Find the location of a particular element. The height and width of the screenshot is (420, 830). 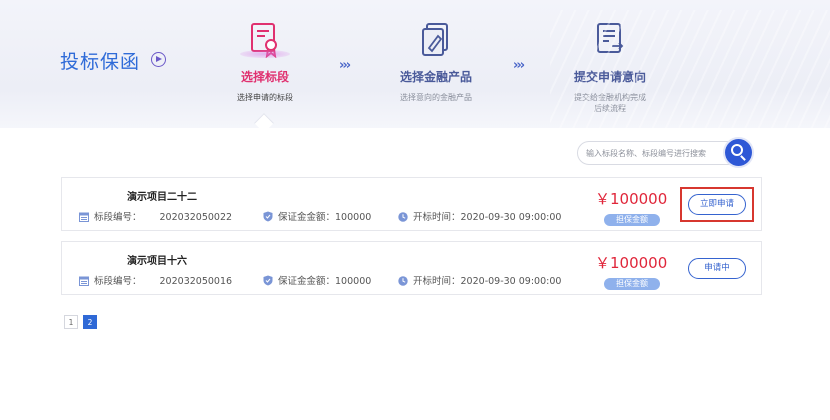

step-subtitle-line: 后续流程 is located at coordinates (610, 108).